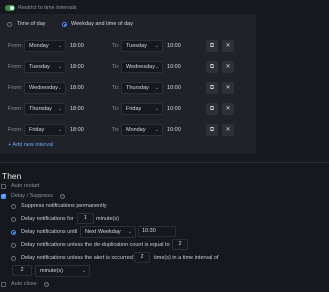 The width and height of the screenshot is (329, 292). Describe the element at coordinates (3, 186) in the screenshot. I see `auto-restart-checkbox` at that location.